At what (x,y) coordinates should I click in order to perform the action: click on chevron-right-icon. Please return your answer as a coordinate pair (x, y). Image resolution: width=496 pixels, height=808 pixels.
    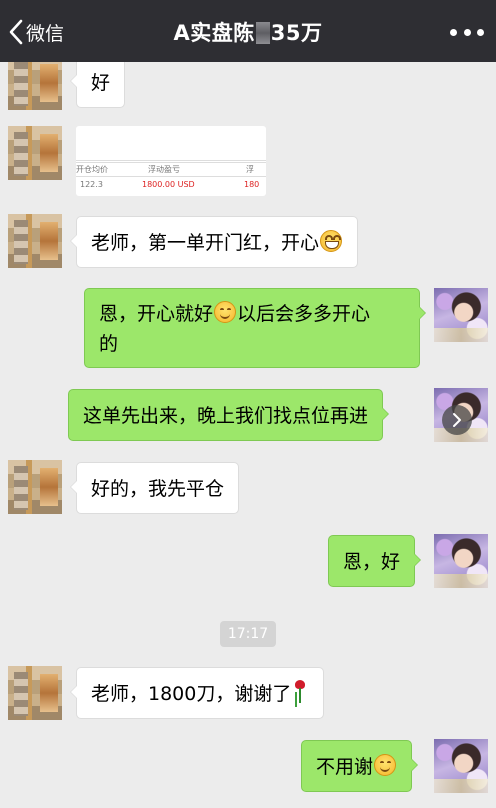
    Looking at the image, I should click on (457, 420).